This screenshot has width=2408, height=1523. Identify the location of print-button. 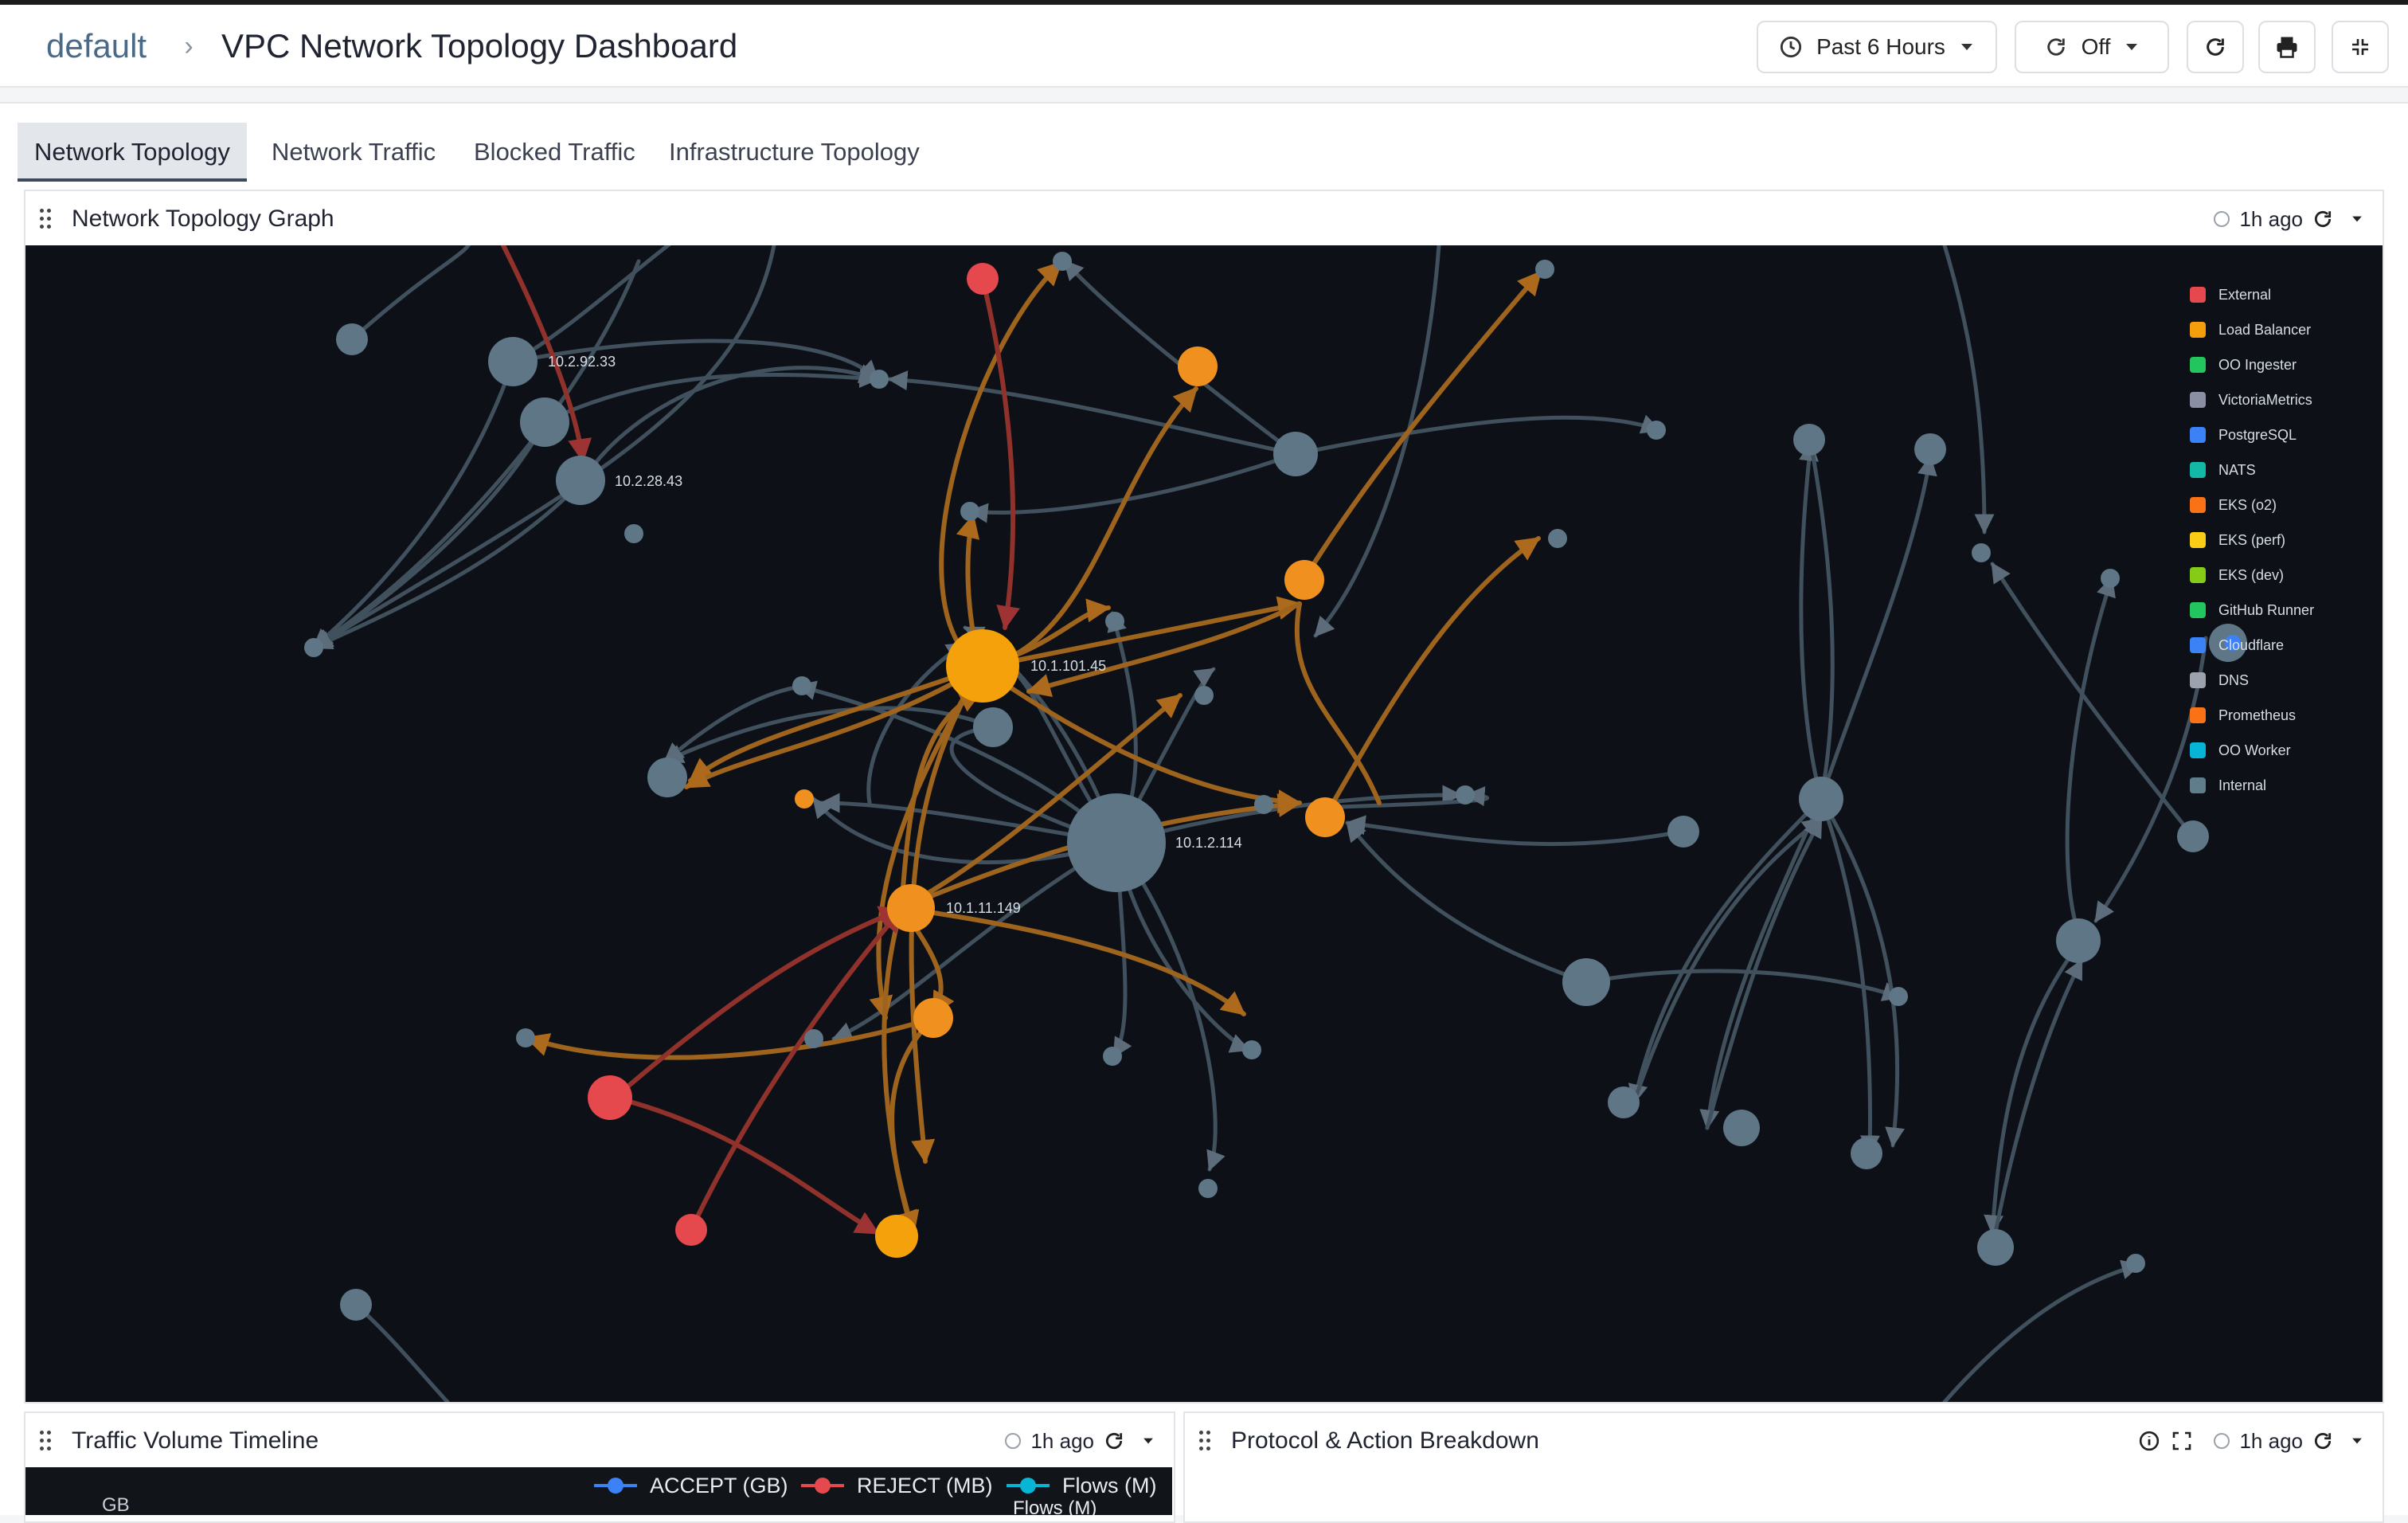
(2287, 47).